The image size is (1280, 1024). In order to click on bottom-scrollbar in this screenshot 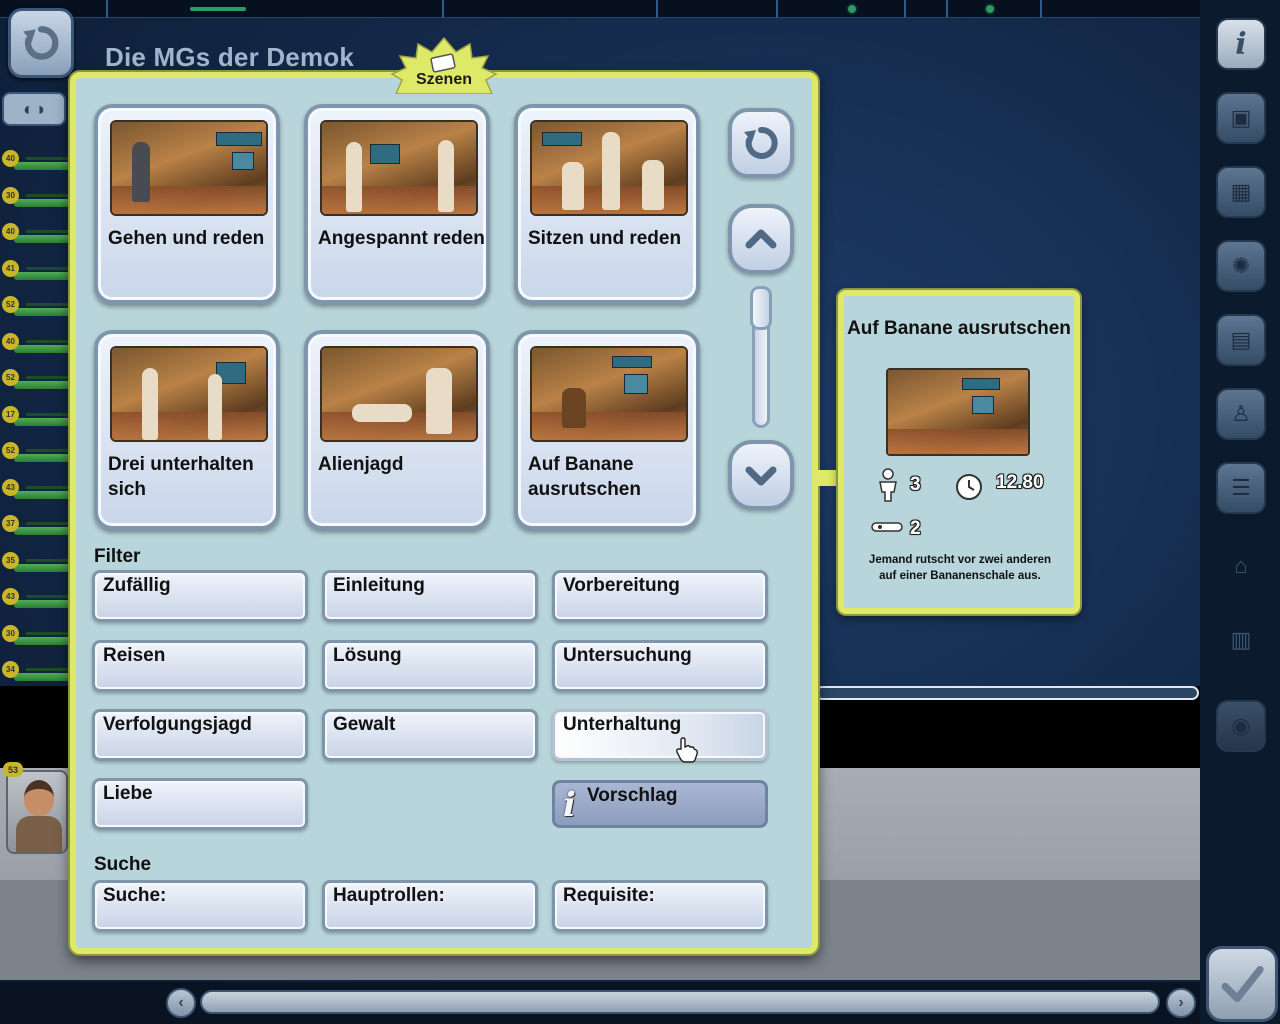, I will do `click(680, 1002)`.